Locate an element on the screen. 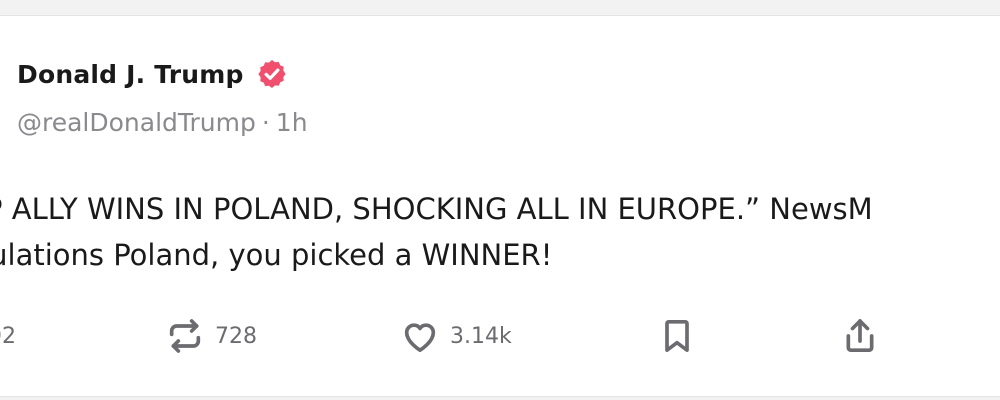  bookmark-button is located at coordinates (677, 336).